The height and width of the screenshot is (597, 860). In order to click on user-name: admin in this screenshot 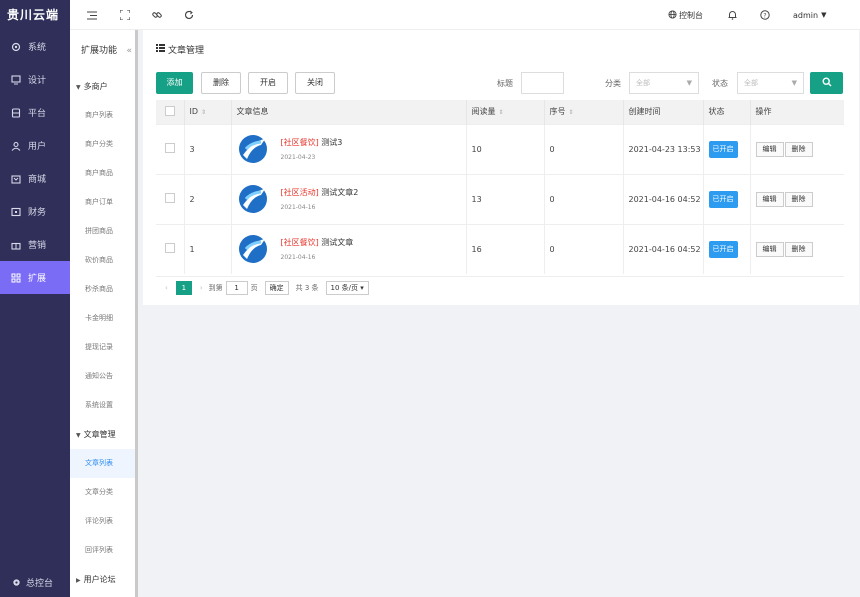, I will do `click(806, 15)`.